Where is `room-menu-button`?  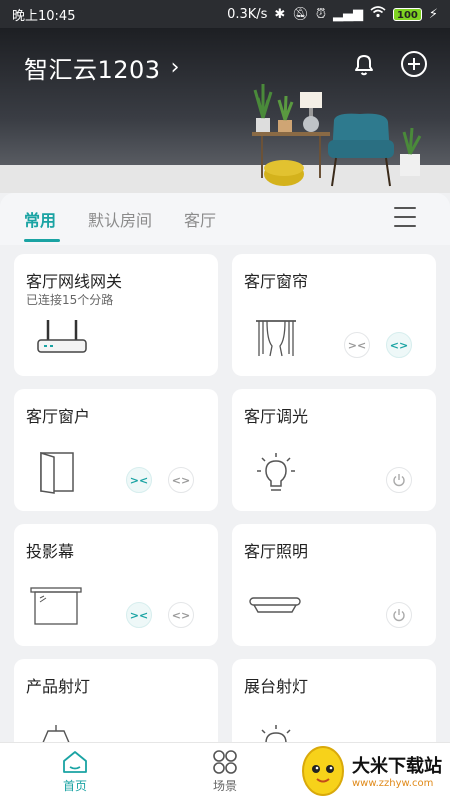 room-menu-button is located at coordinates (405, 217).